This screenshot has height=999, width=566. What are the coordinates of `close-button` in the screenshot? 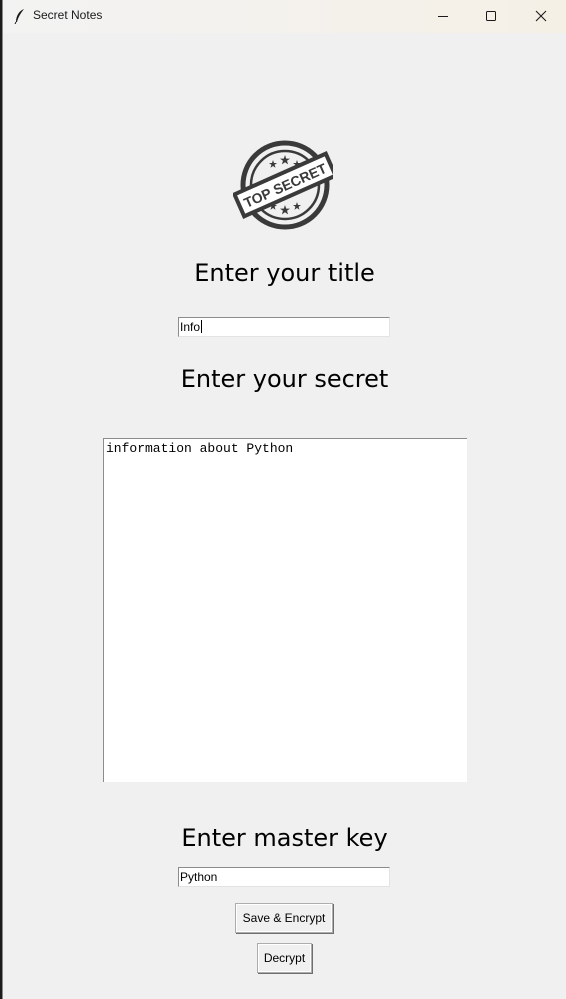 It's located at (541, 16).